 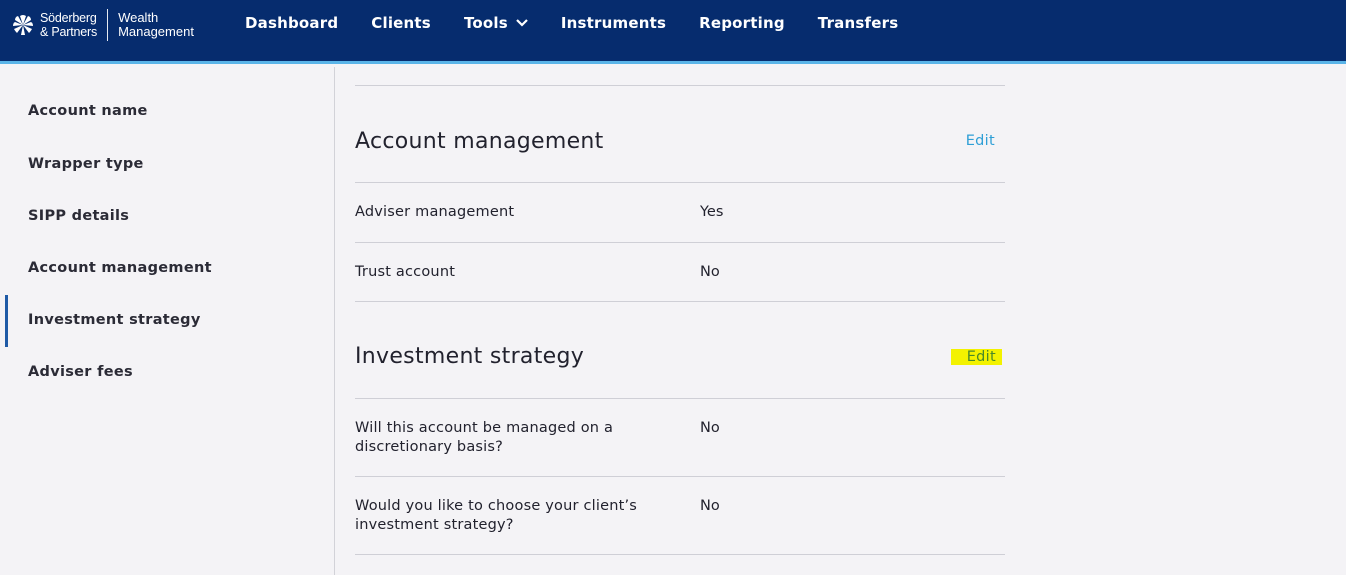 What do you see at coordinates (88, 111) in the screenshot?
I see `sidebar-item-account-name: Account name` at bounding box center [88, 111].